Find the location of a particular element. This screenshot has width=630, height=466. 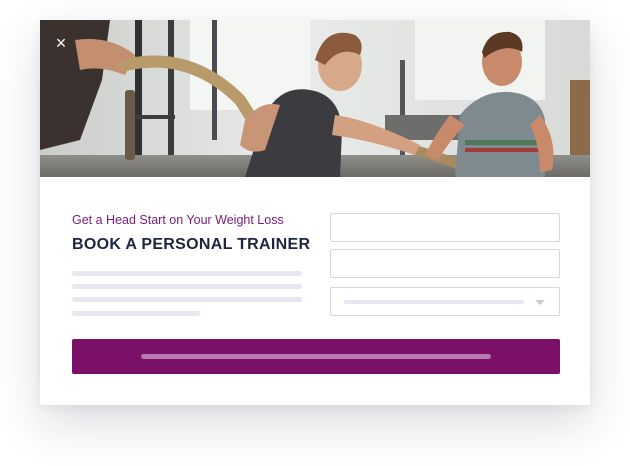

close-button: × is located at coordinates (61, 43).